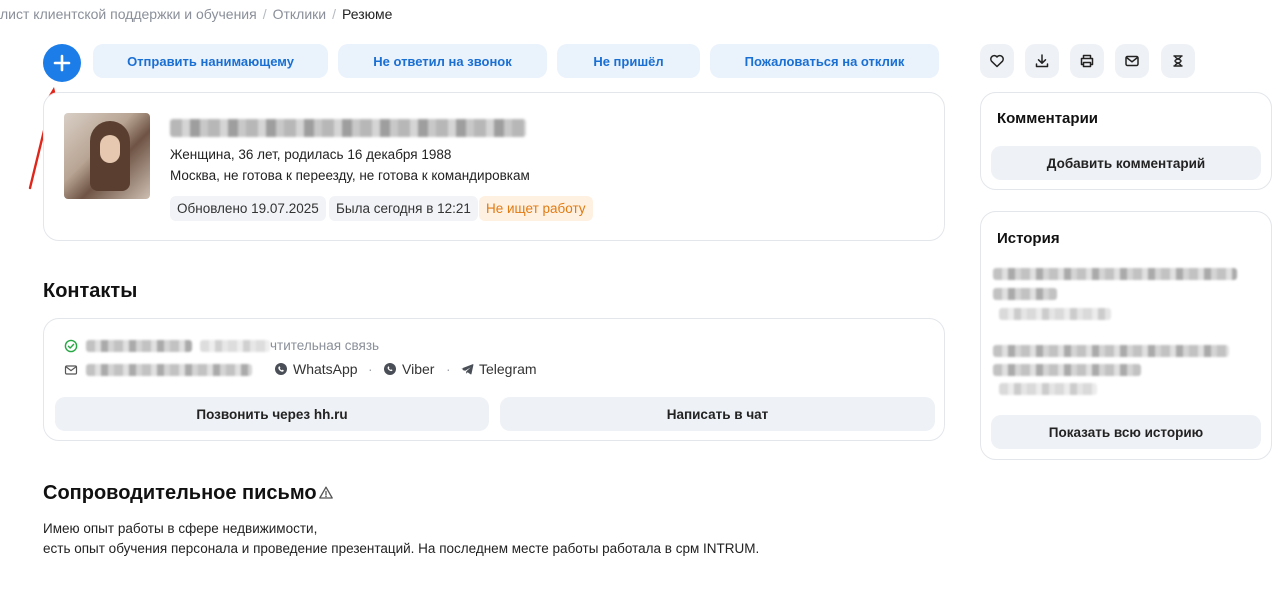 The image size is (1280, 592). Describe the element at coordinates (628, 61) in the screenshot. I see `did-not-come-button: Не пришёл` at that location.